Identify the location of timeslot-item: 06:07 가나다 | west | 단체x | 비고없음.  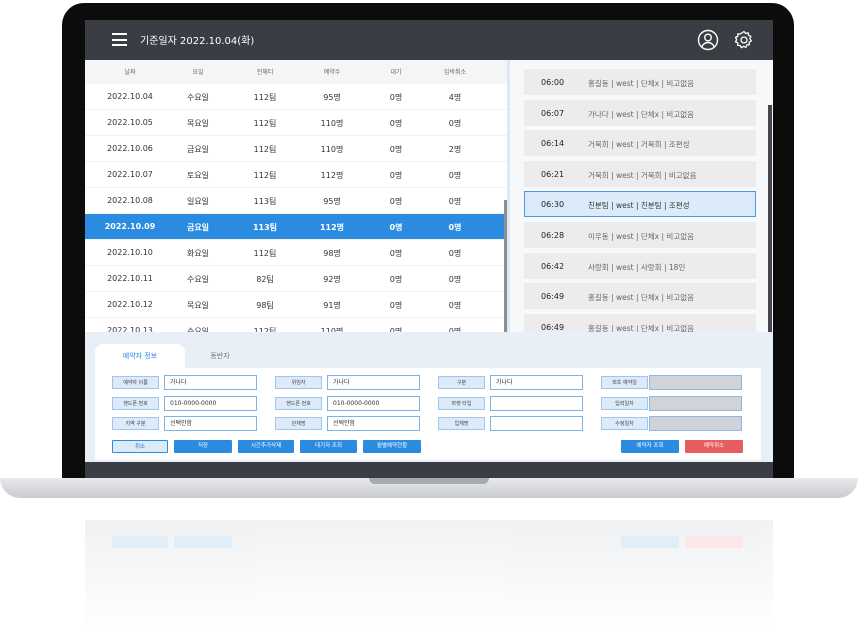
(640, 112).